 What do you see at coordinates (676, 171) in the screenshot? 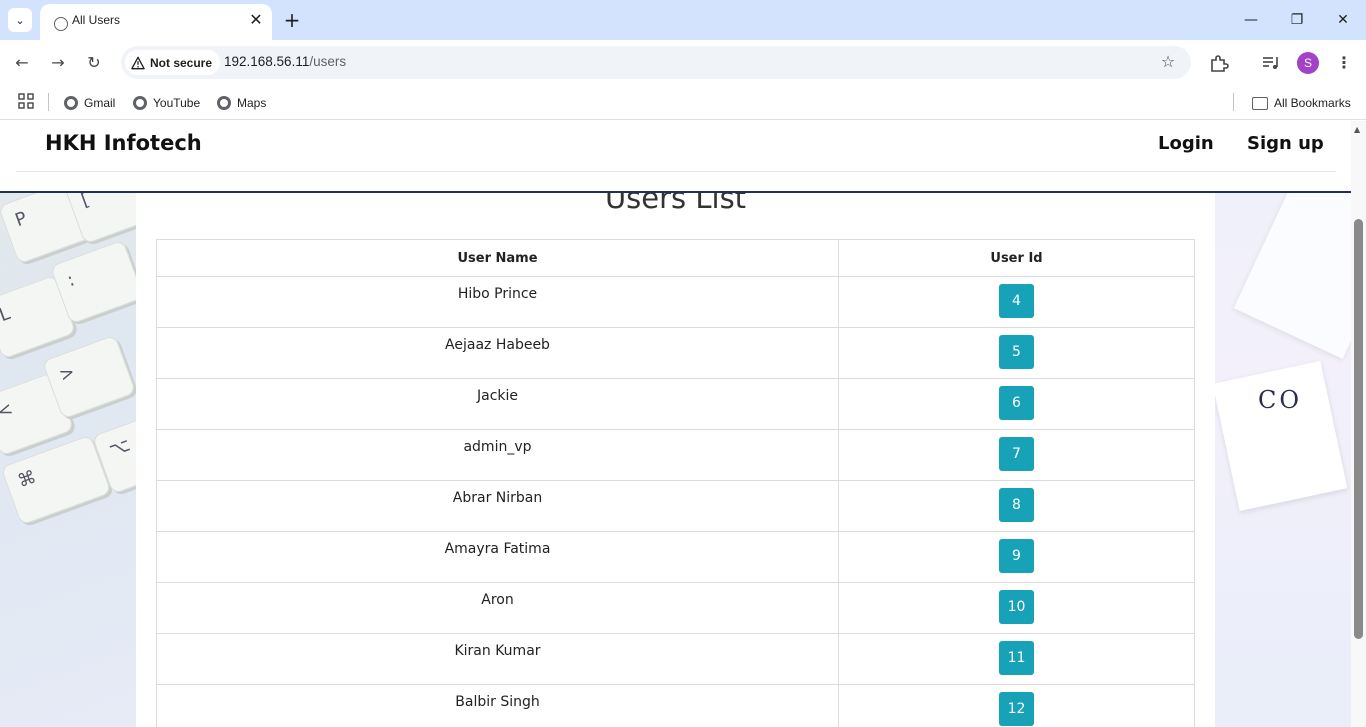
I see `header-divider` at bounding box center [676, 171].